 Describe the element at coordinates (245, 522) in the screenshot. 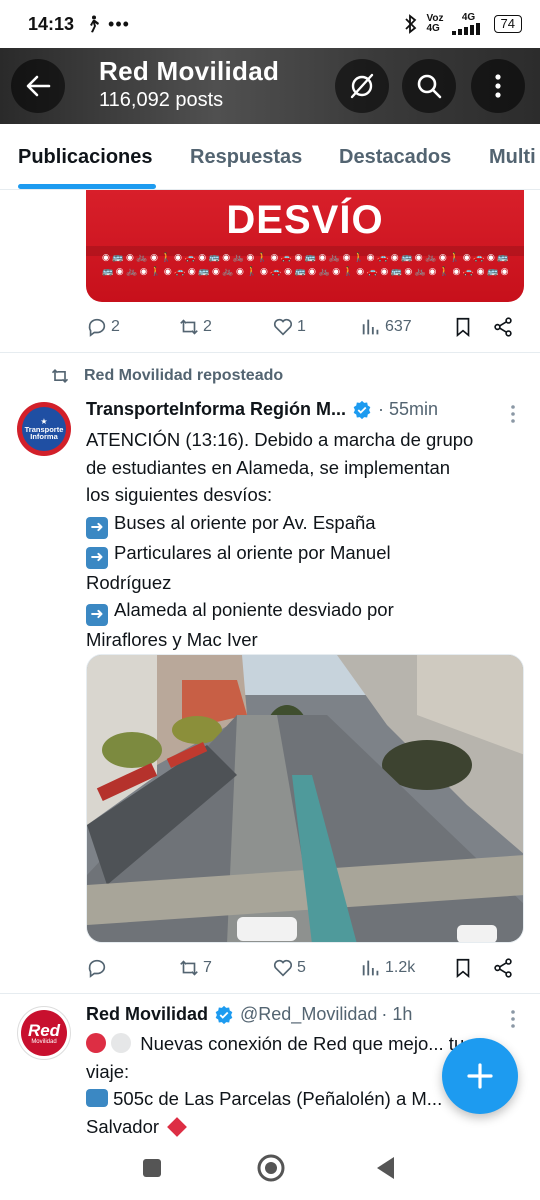

I see `post-line: Buses al oriente por Av. España` at that location.